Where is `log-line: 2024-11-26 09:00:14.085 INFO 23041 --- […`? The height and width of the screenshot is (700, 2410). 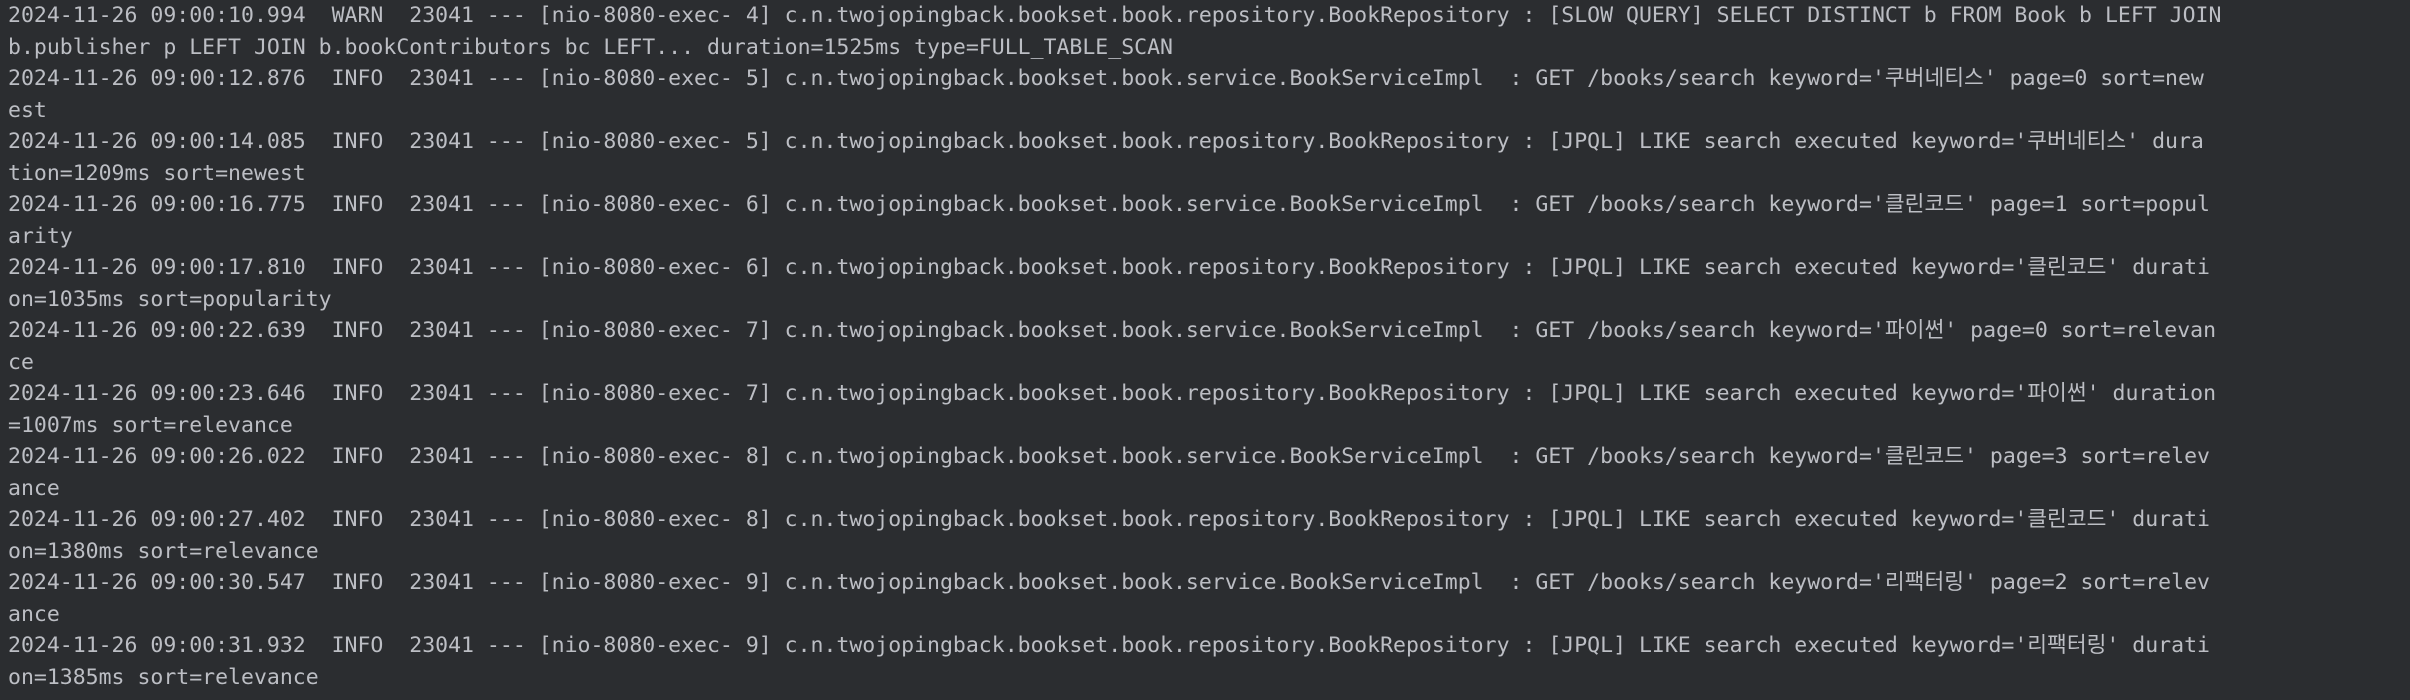 log-line: 2024-11-26 09:00:14.085 INFO 23041 --- [… is located at coordinates (1106, 141).